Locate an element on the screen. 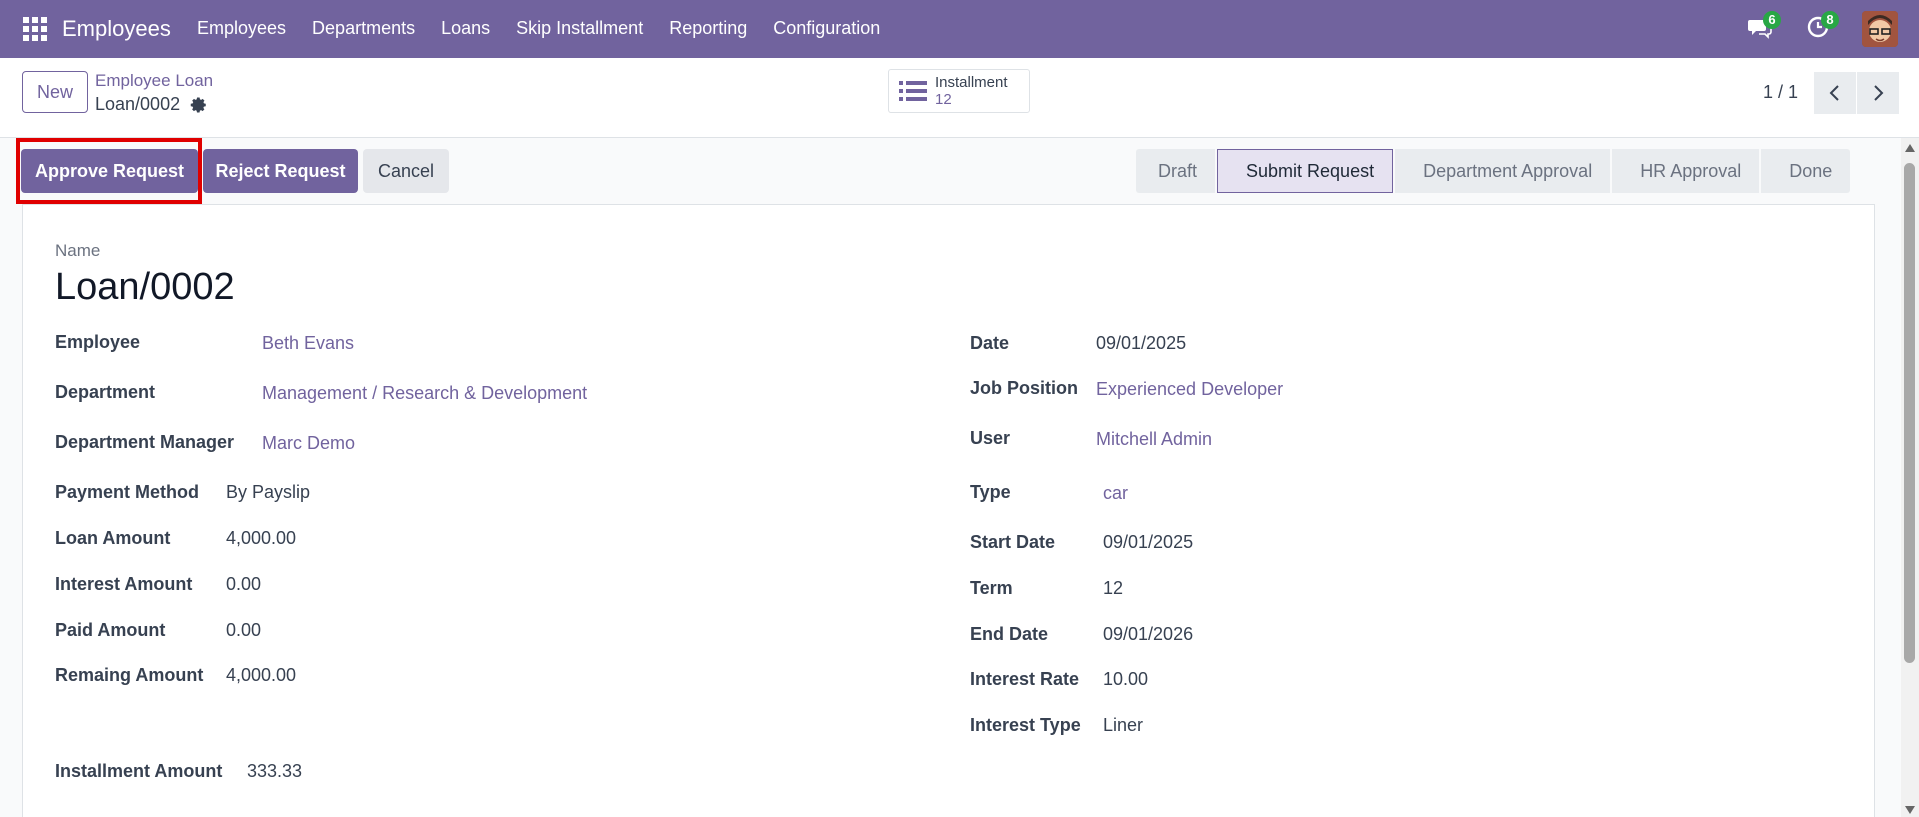 Image resolution: width=1919 pixels, height=817 pixels. name-value: Loan/0002 is located at coordinates (145, 287).